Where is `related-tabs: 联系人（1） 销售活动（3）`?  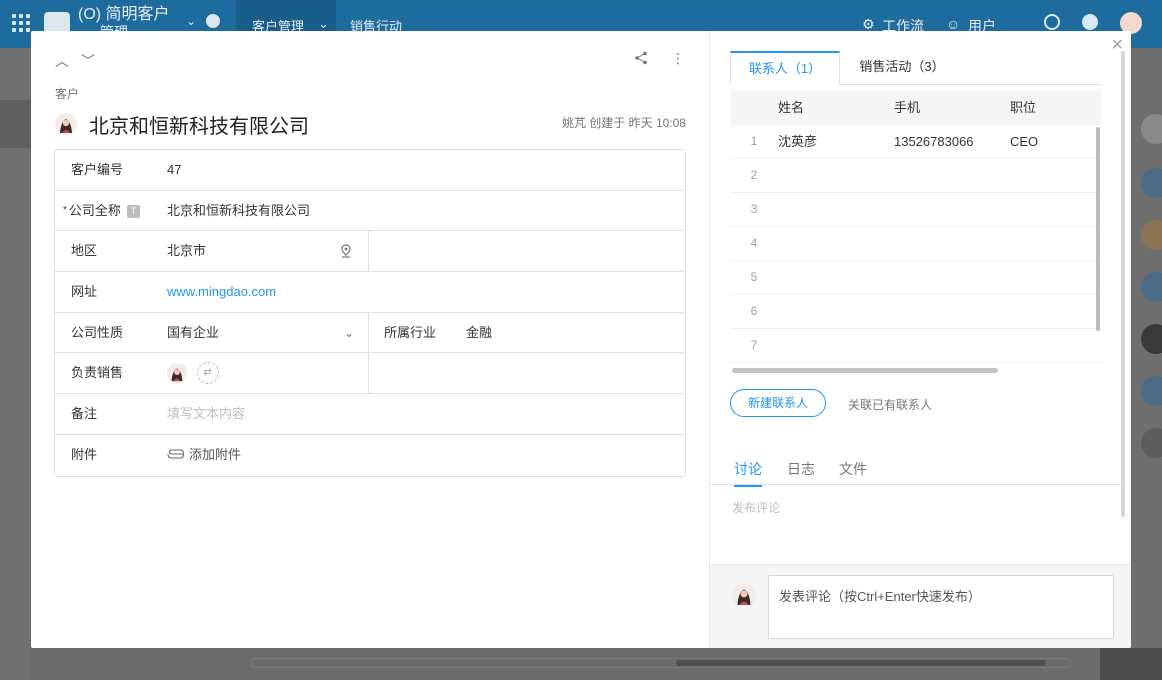
related-tabs: 联系人（1） 销售活动（3） is located at coordinates (916, 68).